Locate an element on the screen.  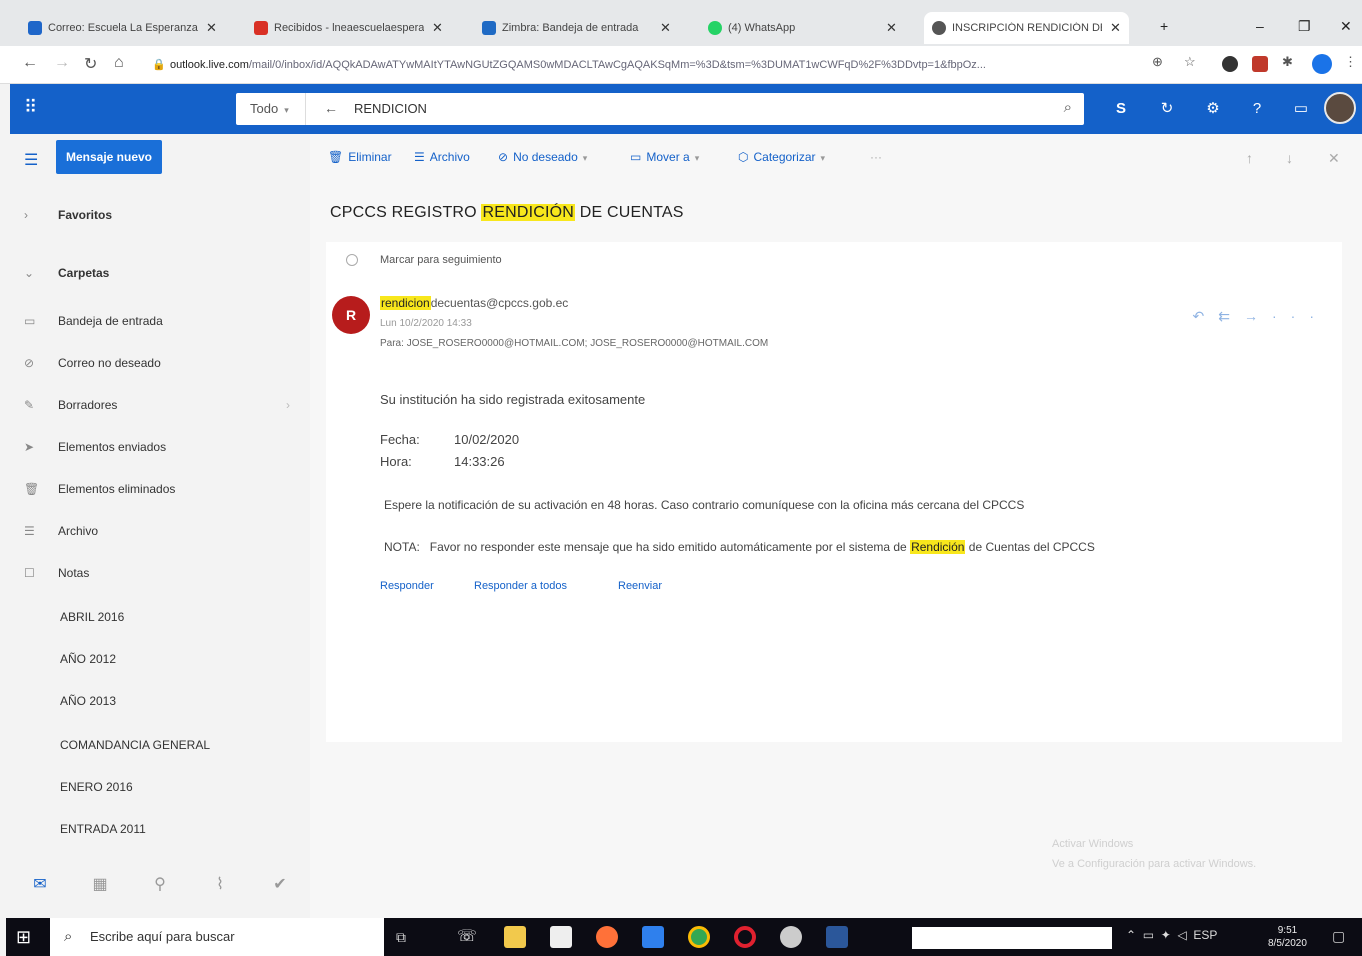
firefox-icon is located at coordinates (607, 937).